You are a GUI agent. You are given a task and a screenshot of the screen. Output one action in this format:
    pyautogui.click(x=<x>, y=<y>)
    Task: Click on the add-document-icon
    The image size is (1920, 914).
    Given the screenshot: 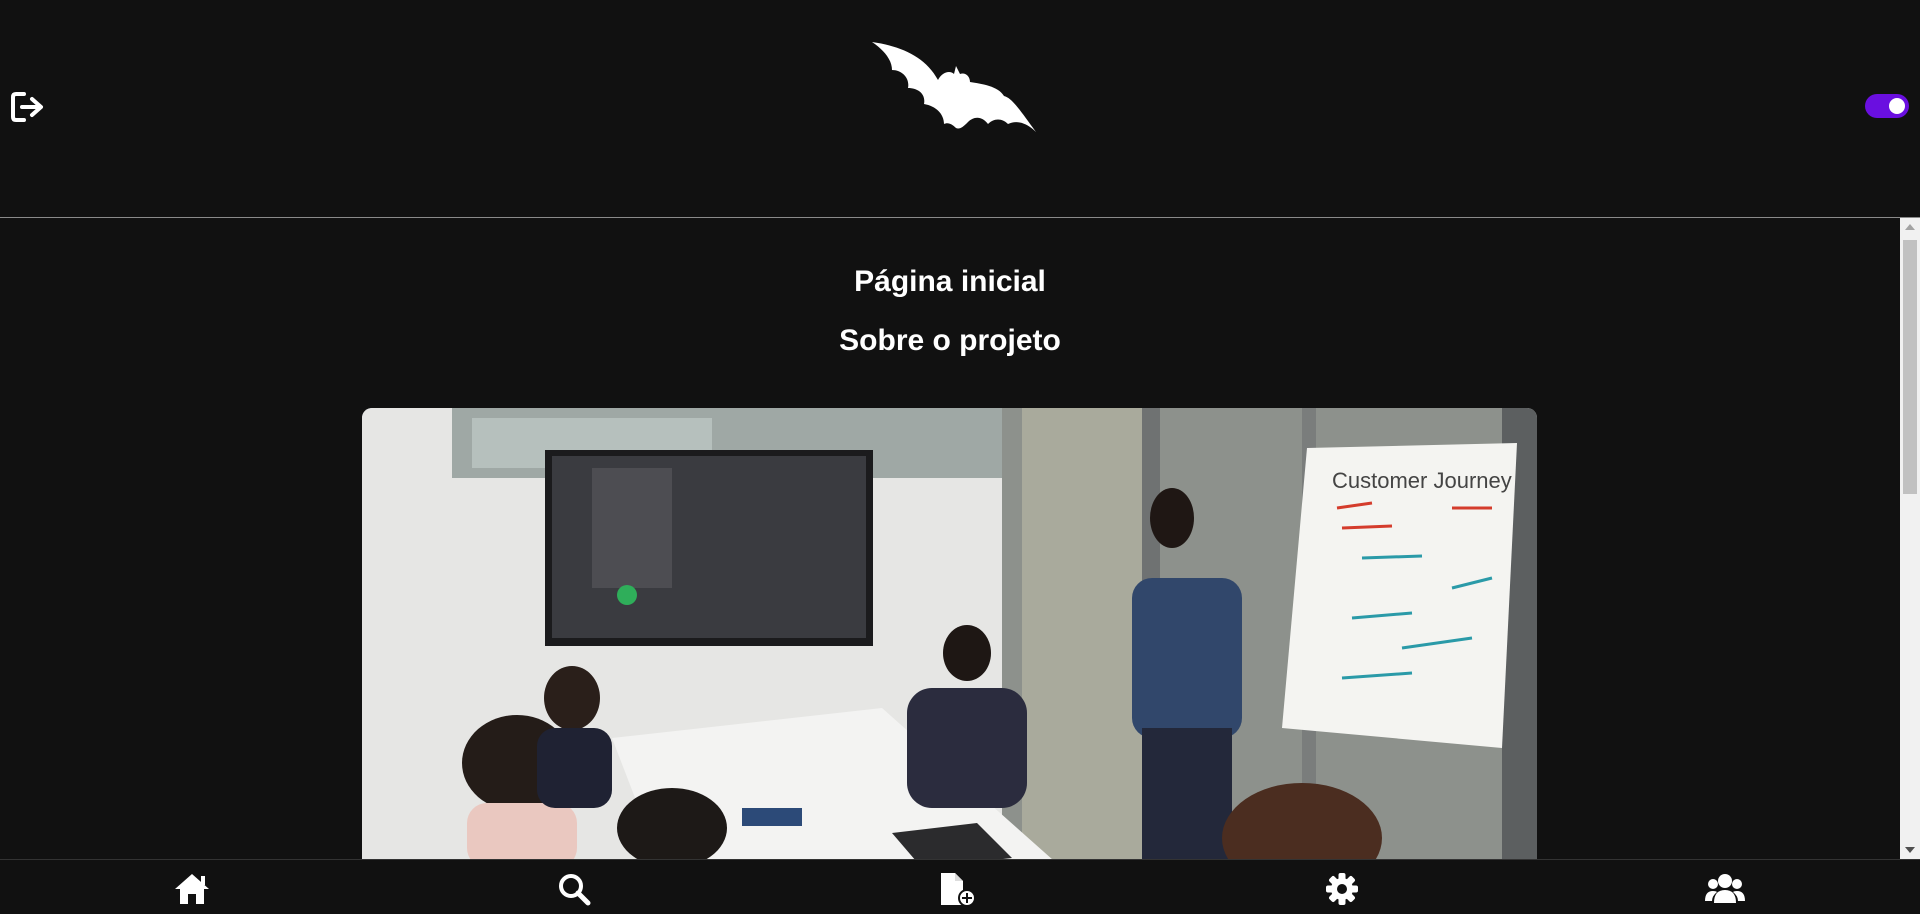 What is the action you would take?
    pyautogui.click(x=958, y=890)
    